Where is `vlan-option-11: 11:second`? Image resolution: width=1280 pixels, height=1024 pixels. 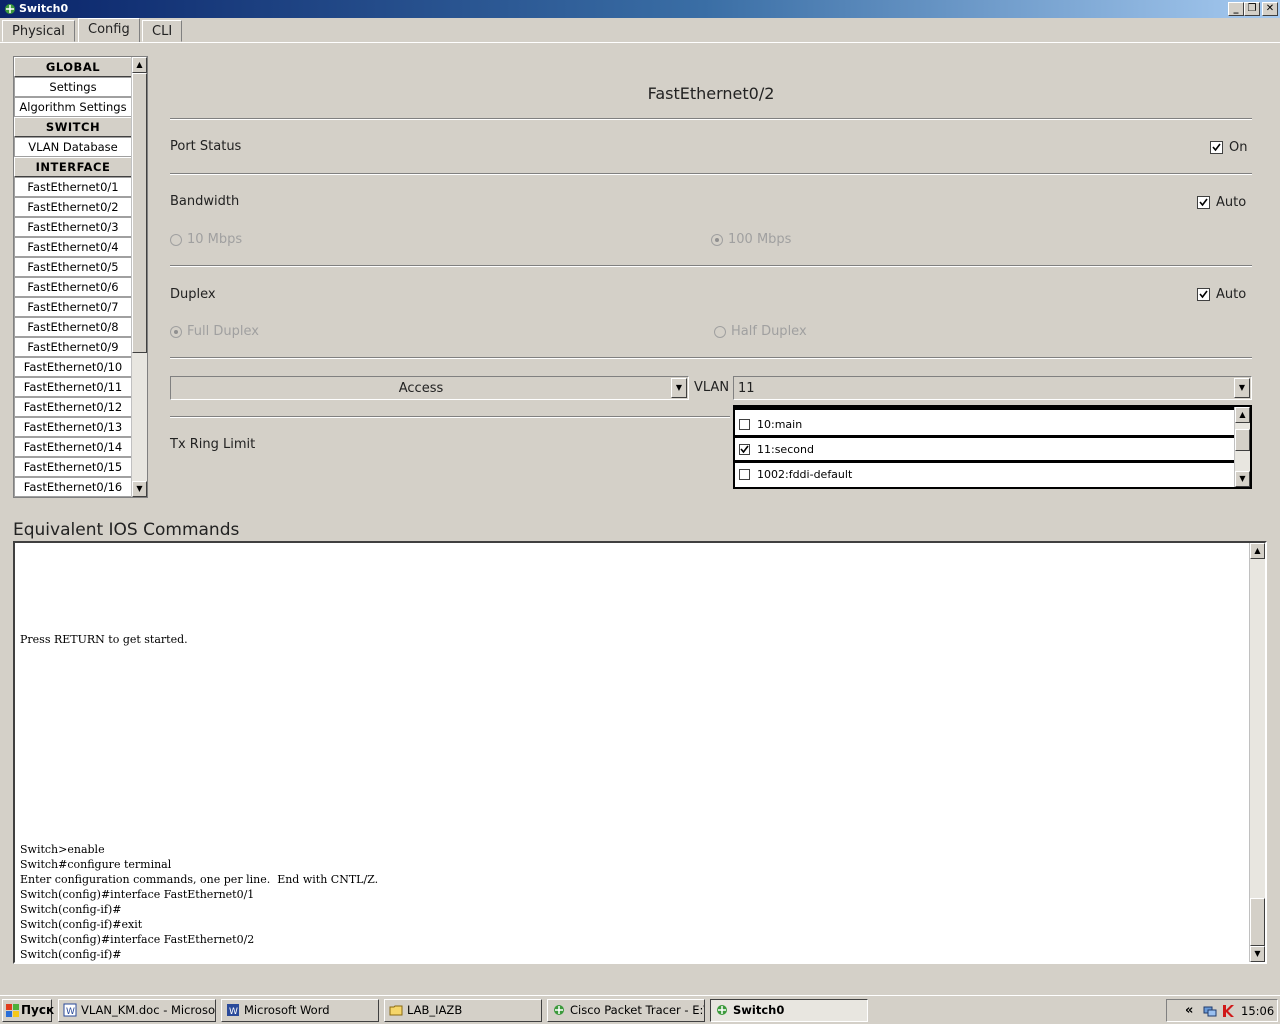
vlan-option-11: 11:second is located at coordinates (985, 449).